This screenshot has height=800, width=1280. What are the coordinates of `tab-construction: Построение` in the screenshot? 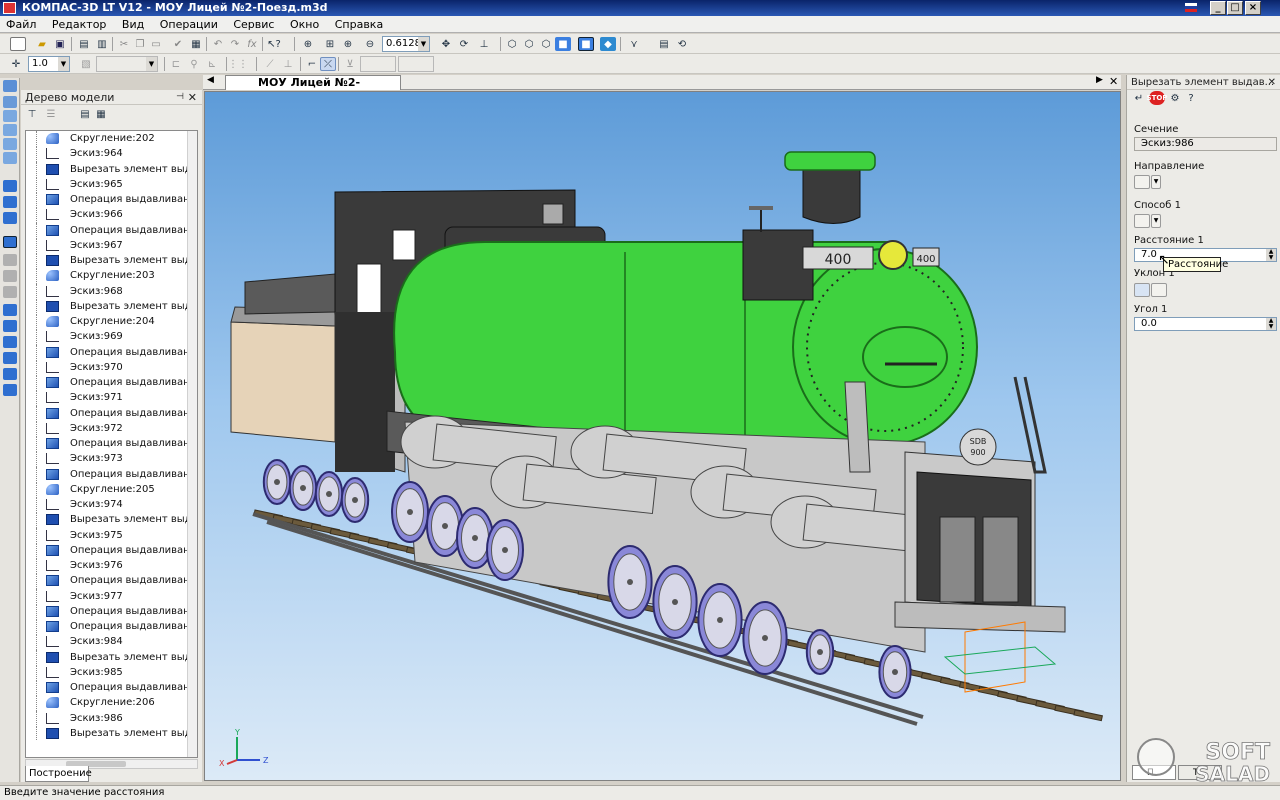 It's located at (58, 774).